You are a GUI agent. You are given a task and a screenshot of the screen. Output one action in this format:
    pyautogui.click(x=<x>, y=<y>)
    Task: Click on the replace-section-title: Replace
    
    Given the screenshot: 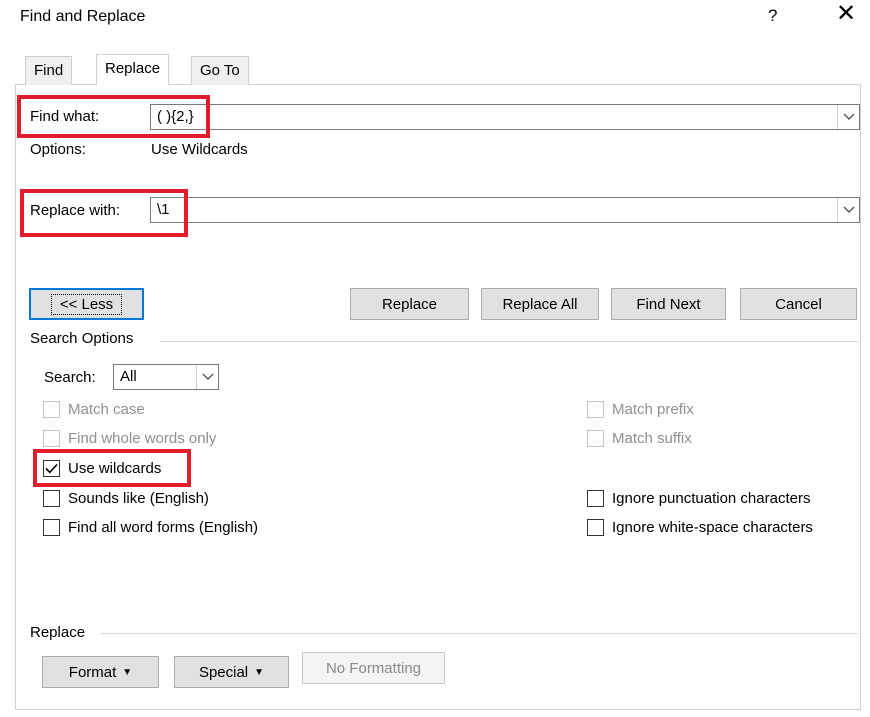 What is the action you would take?
    pyautogui.click(x=58, y=632)
    